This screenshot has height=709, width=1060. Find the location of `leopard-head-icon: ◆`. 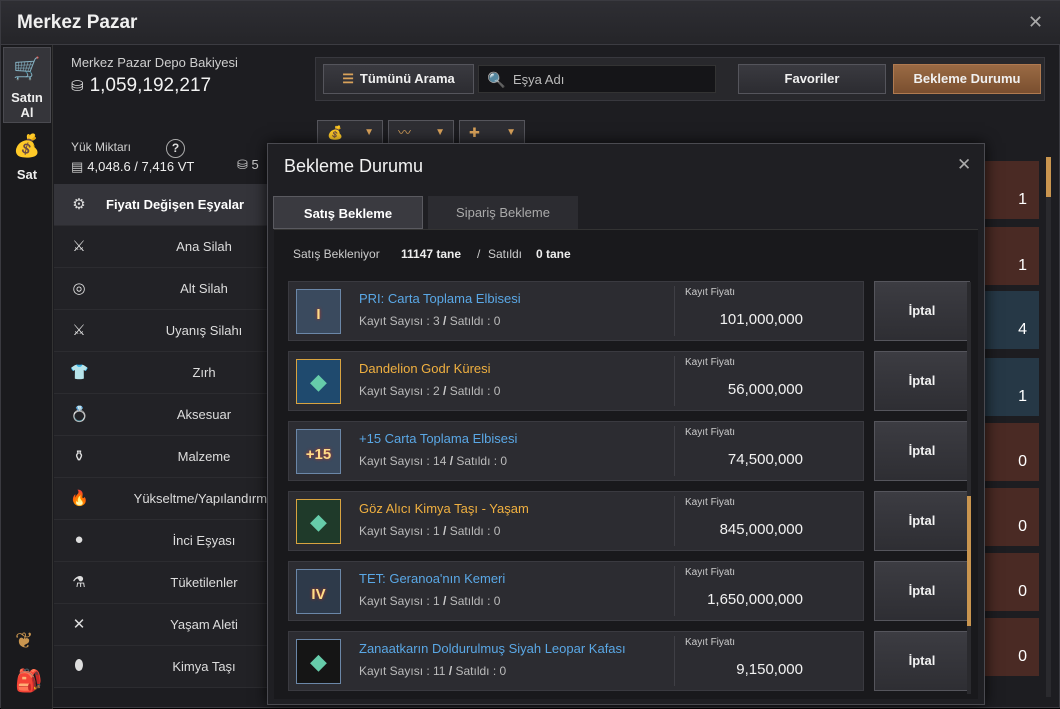

leopard-head-icon: ◆ is located at coordinates (318, 661).